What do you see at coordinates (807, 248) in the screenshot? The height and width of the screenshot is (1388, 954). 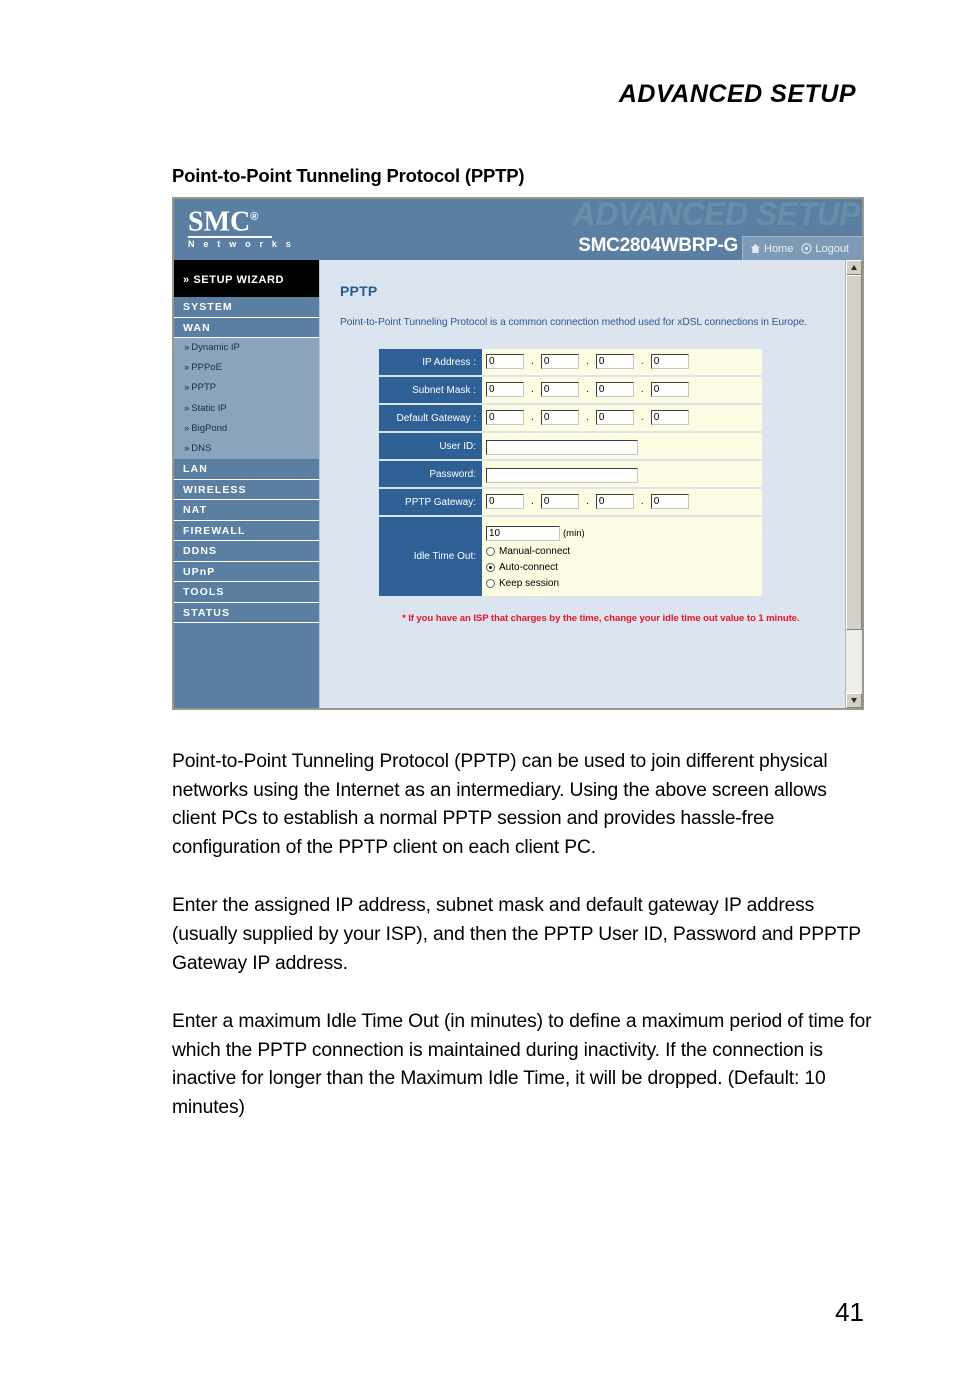 I see `logout-icon` at bounding box center [807, 248].